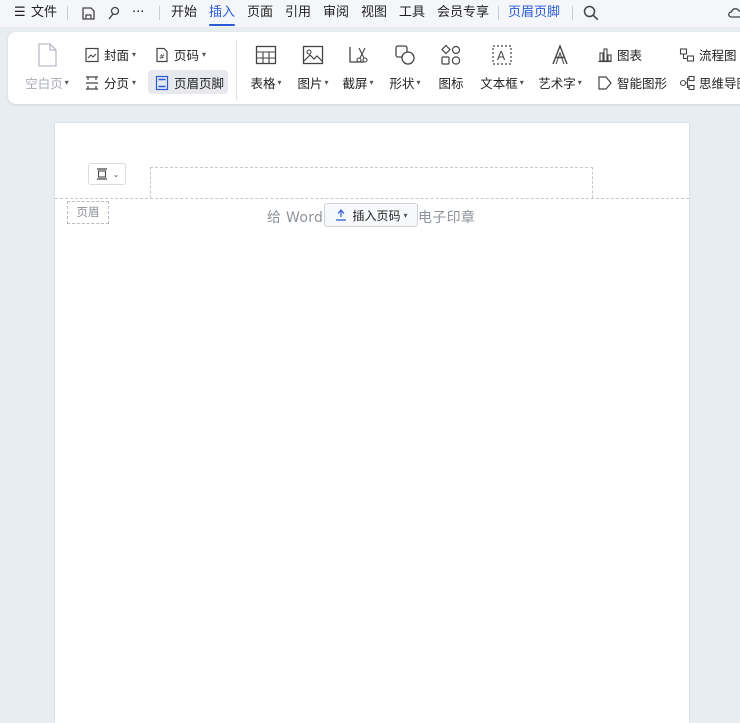 The image size is (740, 723). Describe the element at coordinates (295, 218) in the screenshot. I see `header-text-left: 给 Word` at that location.